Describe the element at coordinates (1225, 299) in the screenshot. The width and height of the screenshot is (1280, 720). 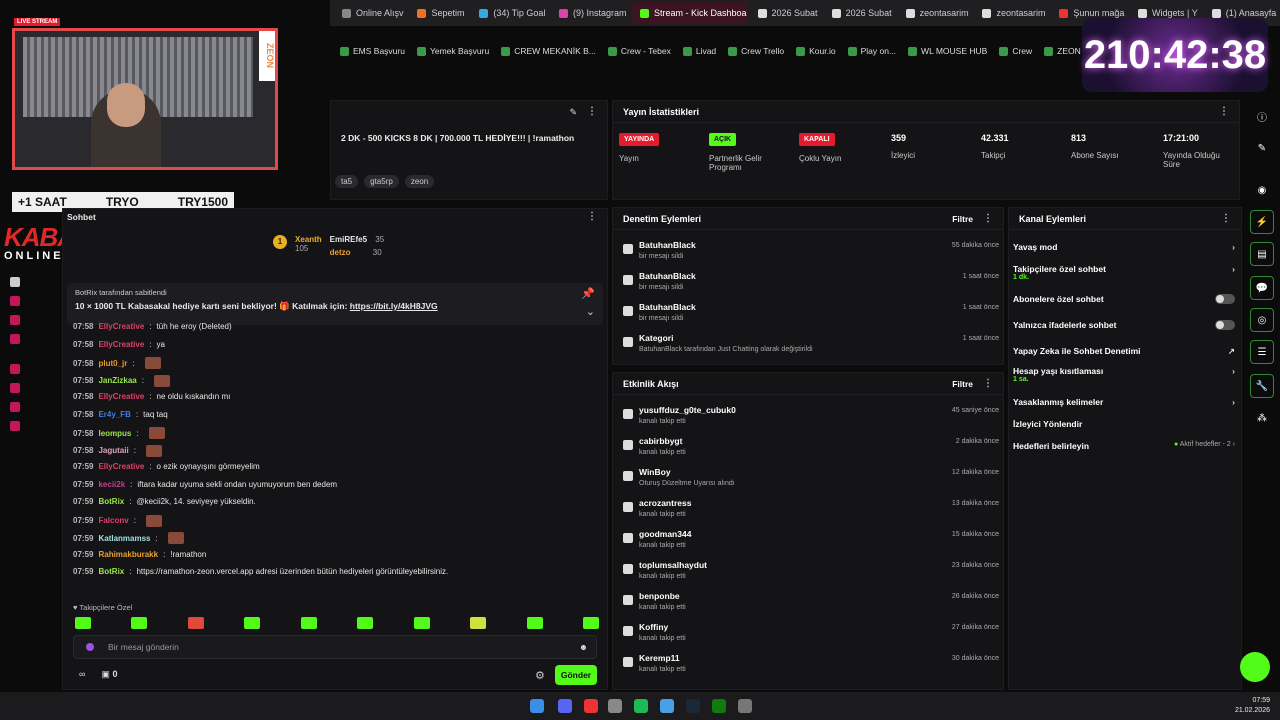
I see `subscribers-chat-toggle` at that location.